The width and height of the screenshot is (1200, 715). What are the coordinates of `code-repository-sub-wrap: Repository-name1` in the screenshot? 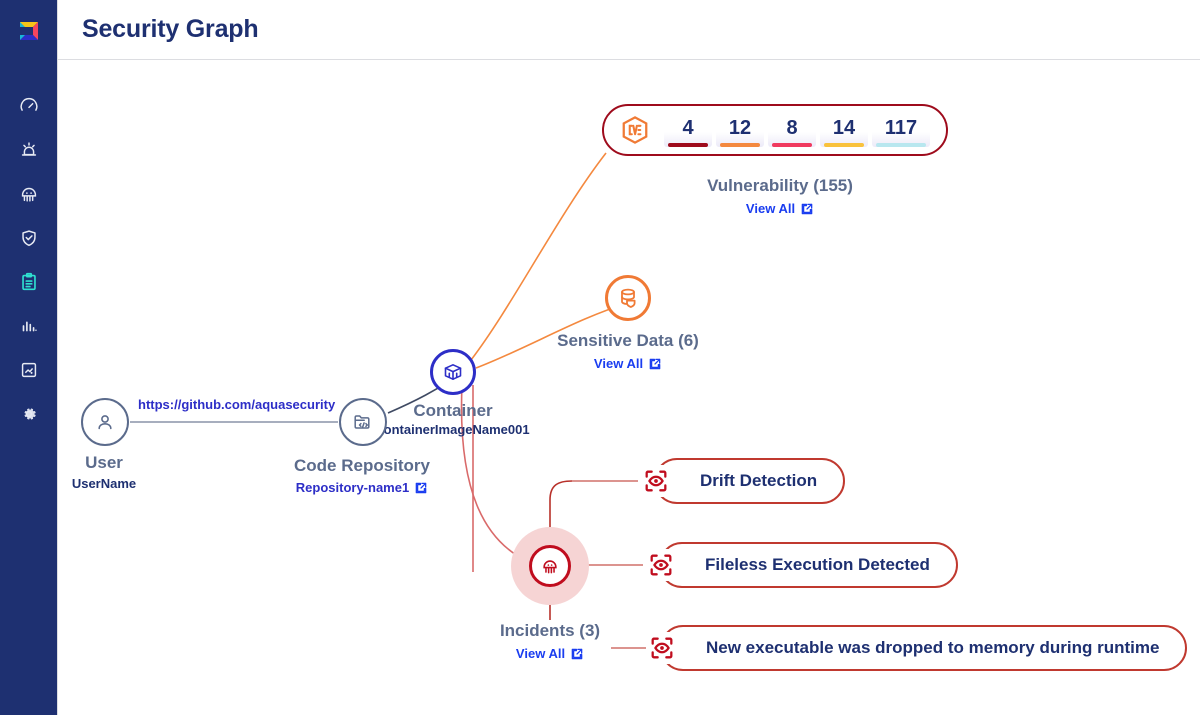 It's located at (362, 488).